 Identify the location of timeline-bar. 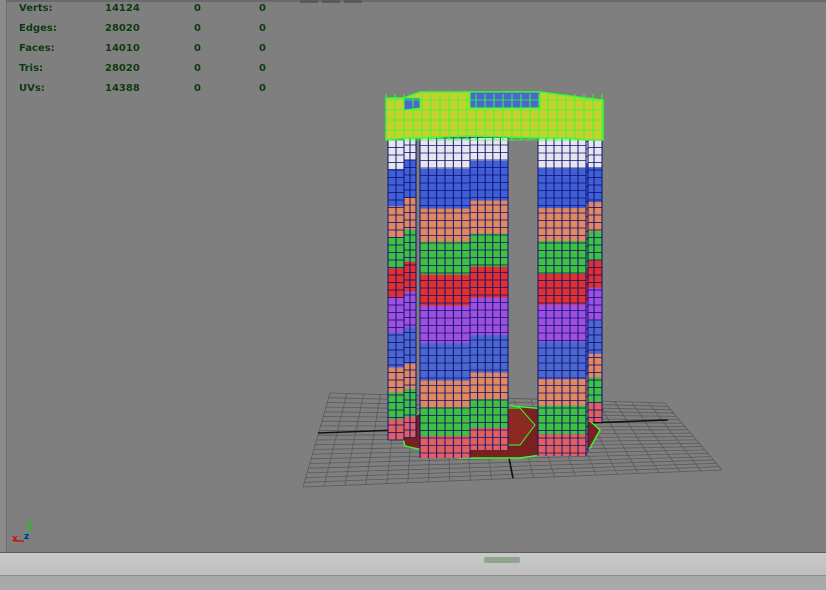
(413, 571).